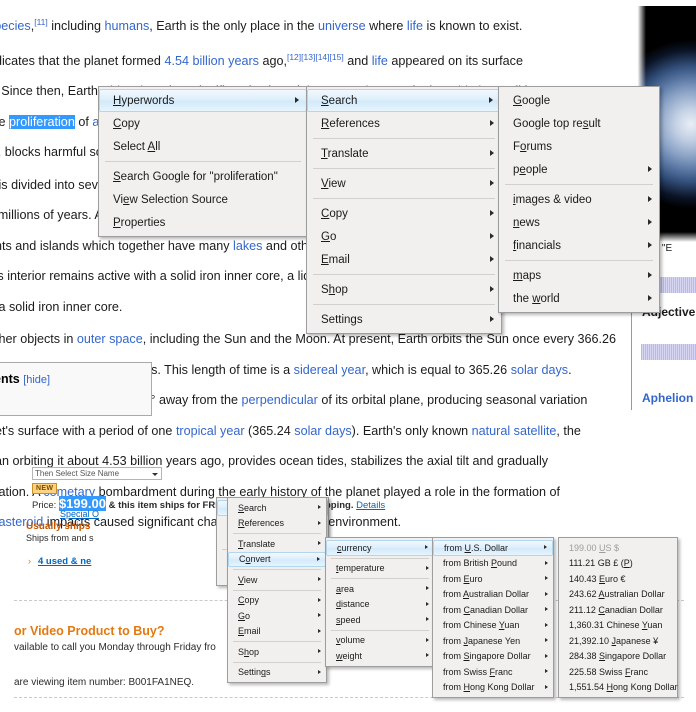  I want to click on menu-item-news: news, so click(579, 222).